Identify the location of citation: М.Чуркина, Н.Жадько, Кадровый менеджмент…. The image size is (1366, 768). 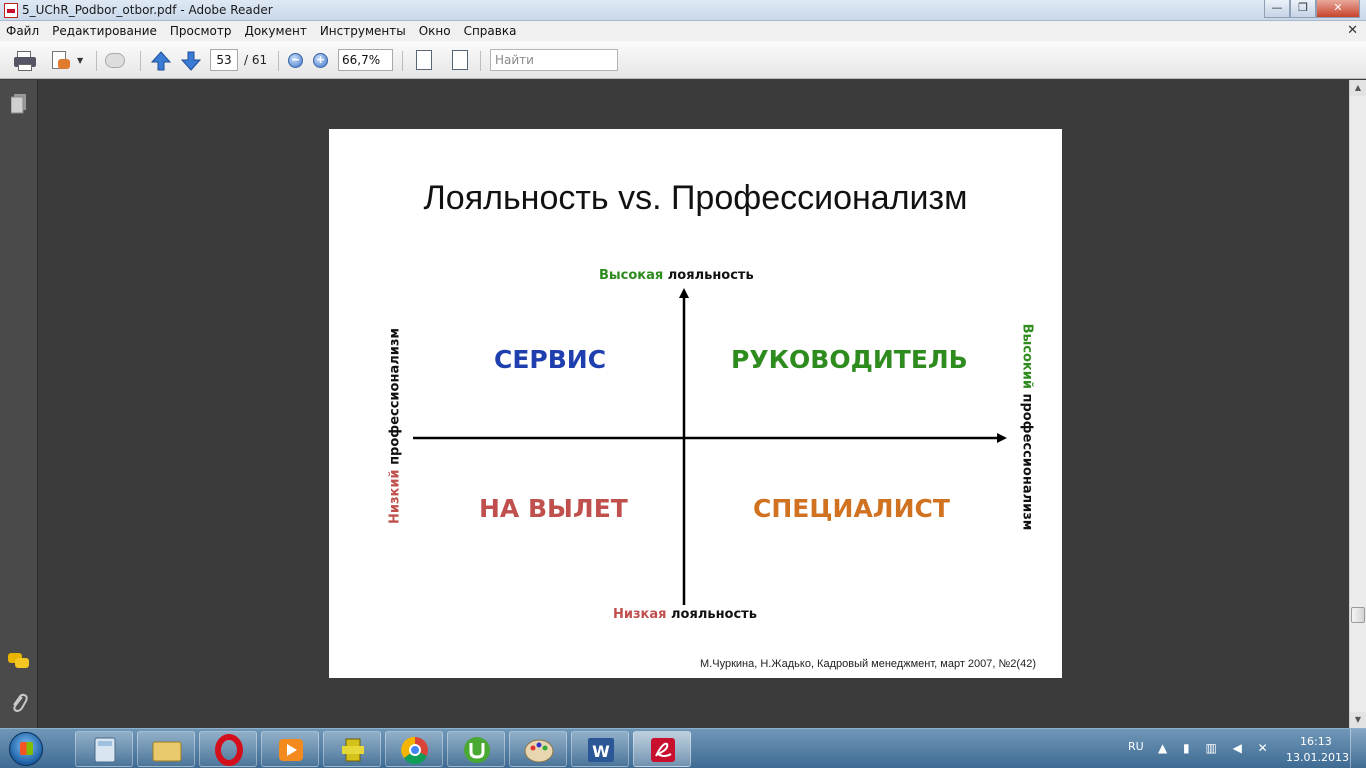
(868, 664).